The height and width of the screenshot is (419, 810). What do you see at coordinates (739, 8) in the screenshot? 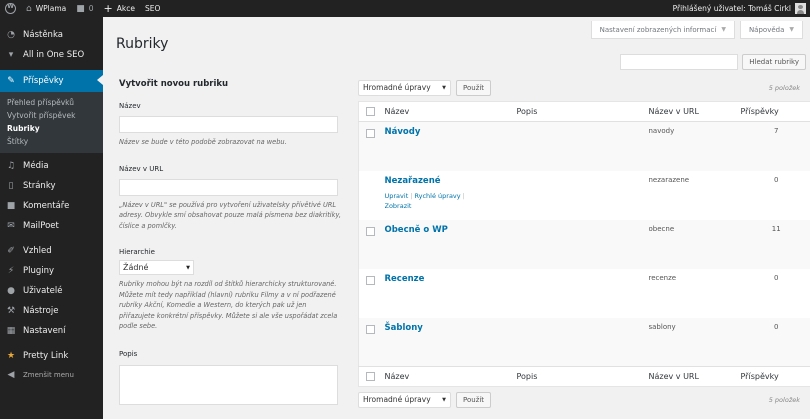
I see `my-account-menu: Přihlášený uživatel: Tomáš Cirkl` at bounding box center [739, 8].